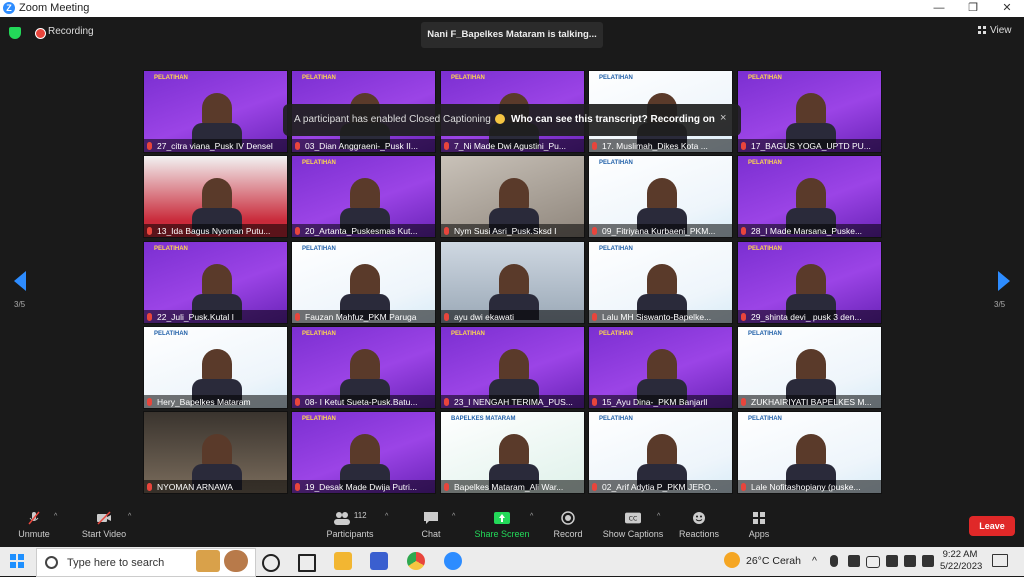 Image resolution: width=1024 pixels, height=577 pixels. Describe the element at coordinates (658, 516) in the screenshot. I see `captions-options-caret: ^` at that location.